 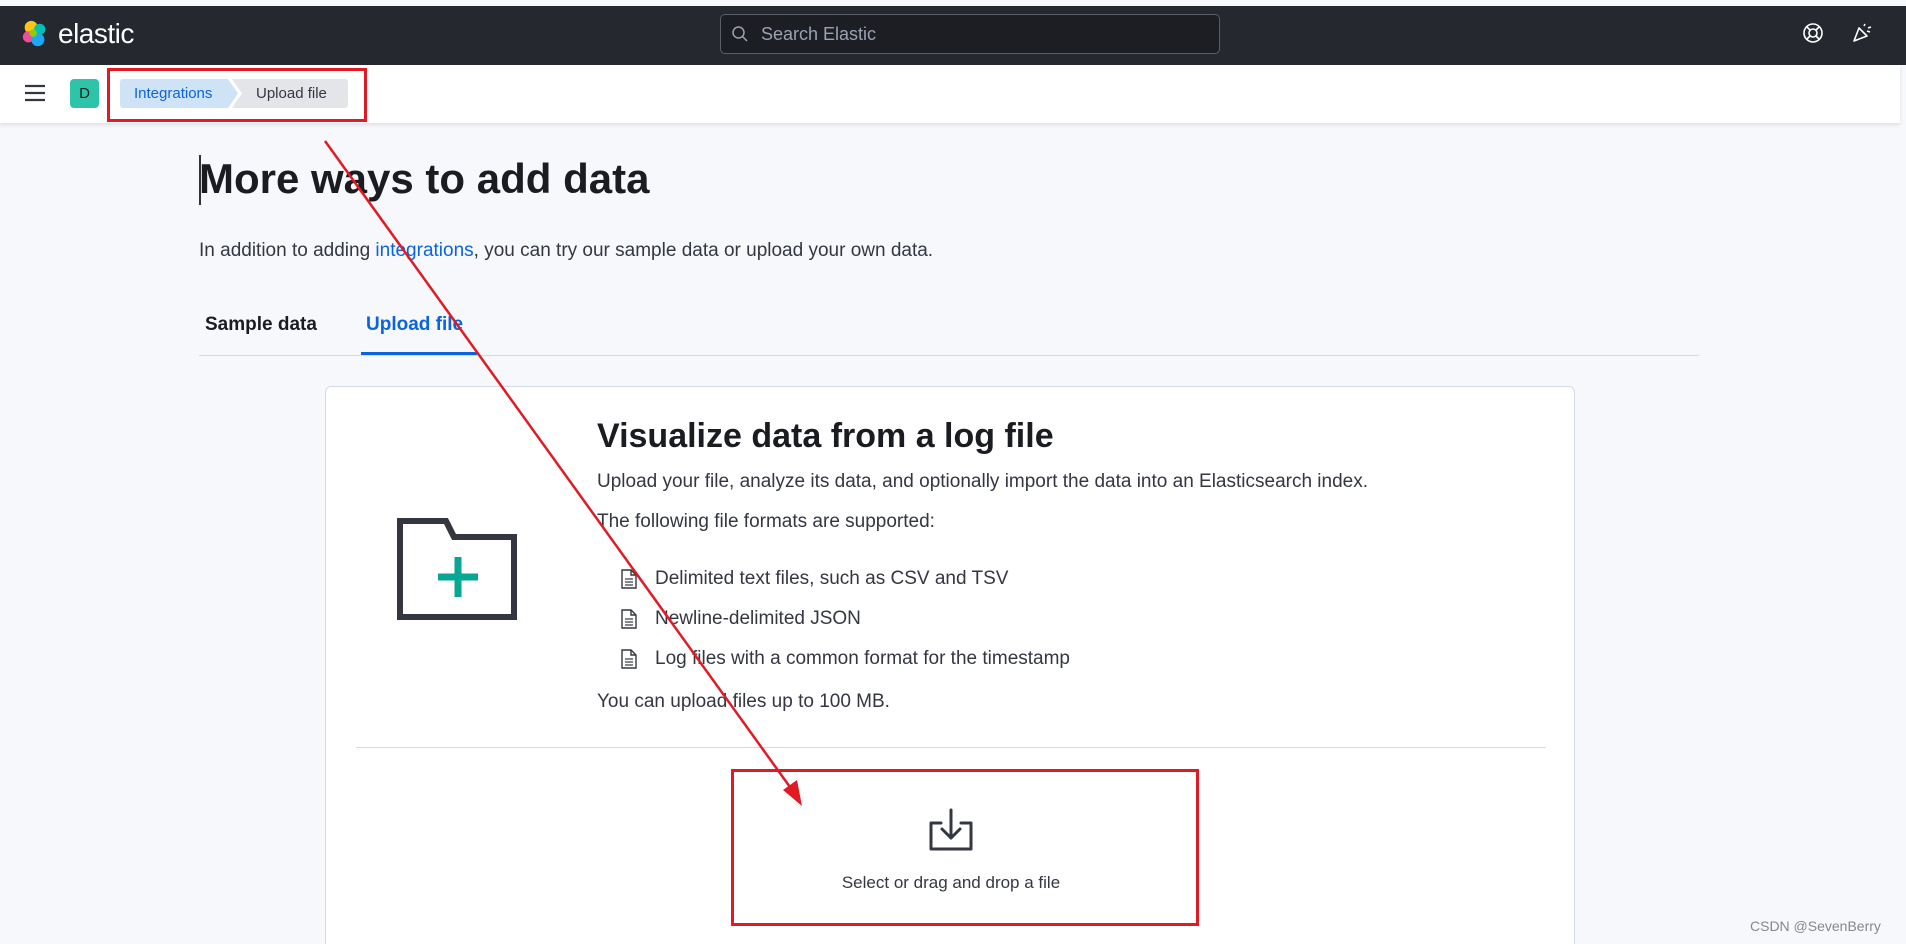 What do you see at coordinates (740, 34) in the screenshot?
I see `search-icon` at bounding box center [740, 34].